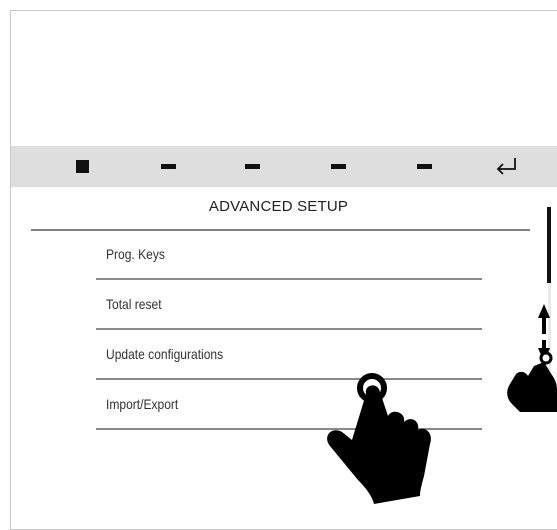 The width and height of the screenshot is (557, 530). I want to click on page-title: ADVANCED SETUP, so click(278, 206).